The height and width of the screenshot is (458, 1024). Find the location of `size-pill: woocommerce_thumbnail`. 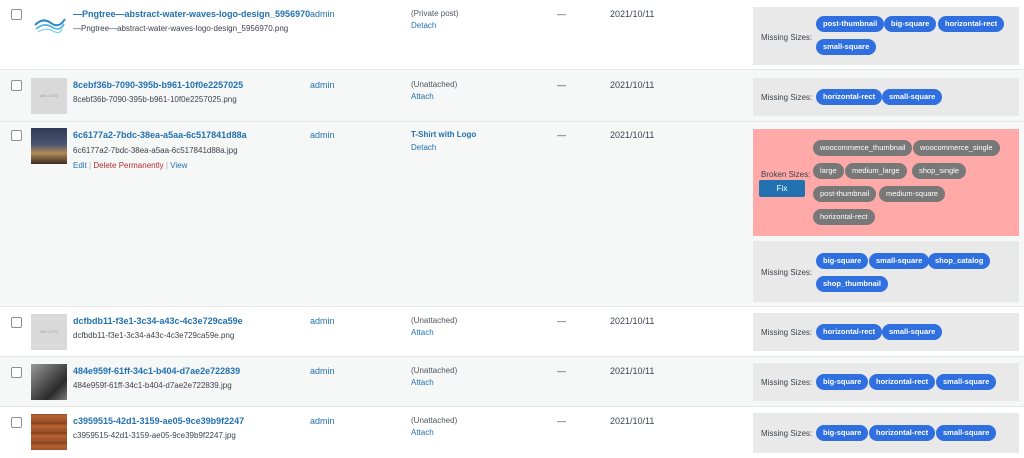

size-pill: woocommerce_thumbnail is located at coordinates (863, 148).